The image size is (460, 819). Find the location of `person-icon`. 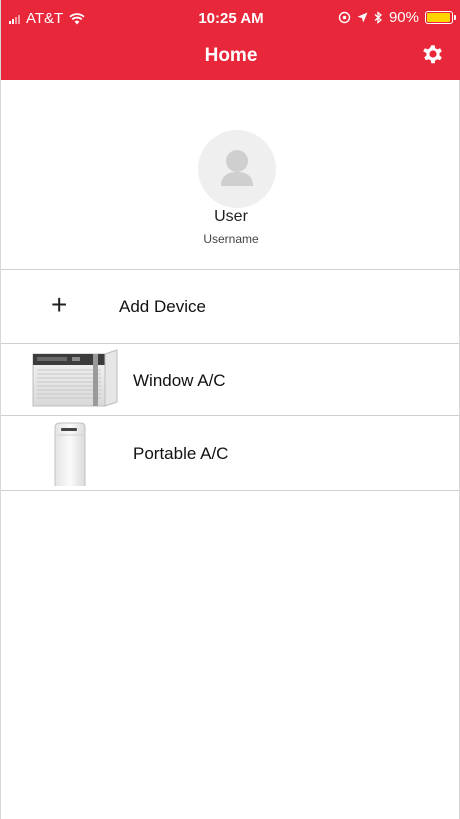

person-icon is located at coordinates (237, 168).